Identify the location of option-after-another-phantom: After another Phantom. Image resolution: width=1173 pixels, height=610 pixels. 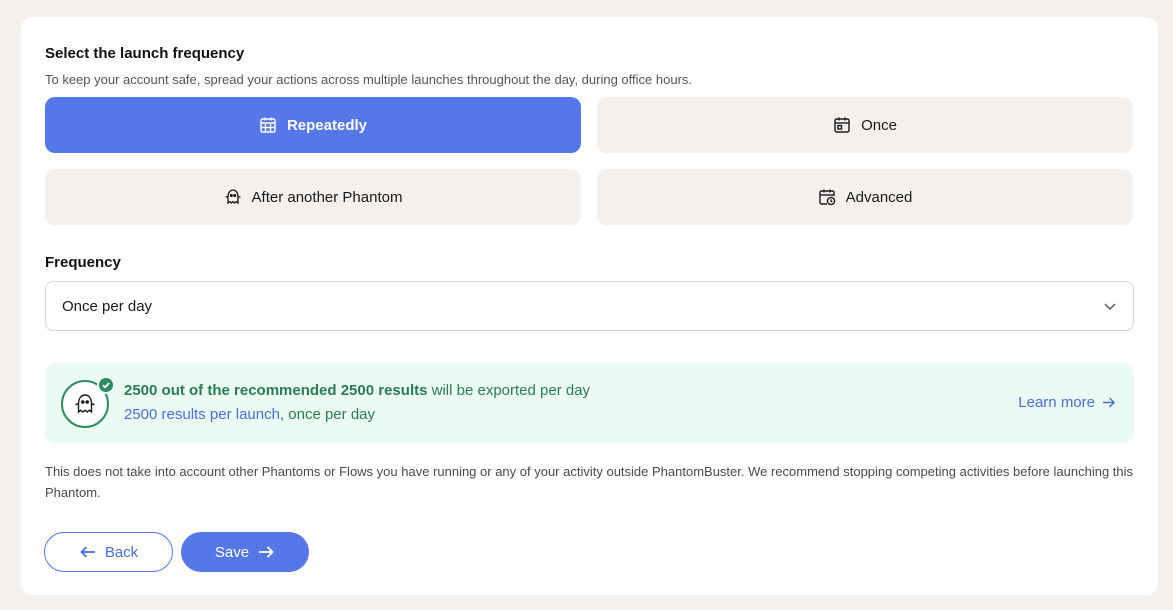
(313, 197).